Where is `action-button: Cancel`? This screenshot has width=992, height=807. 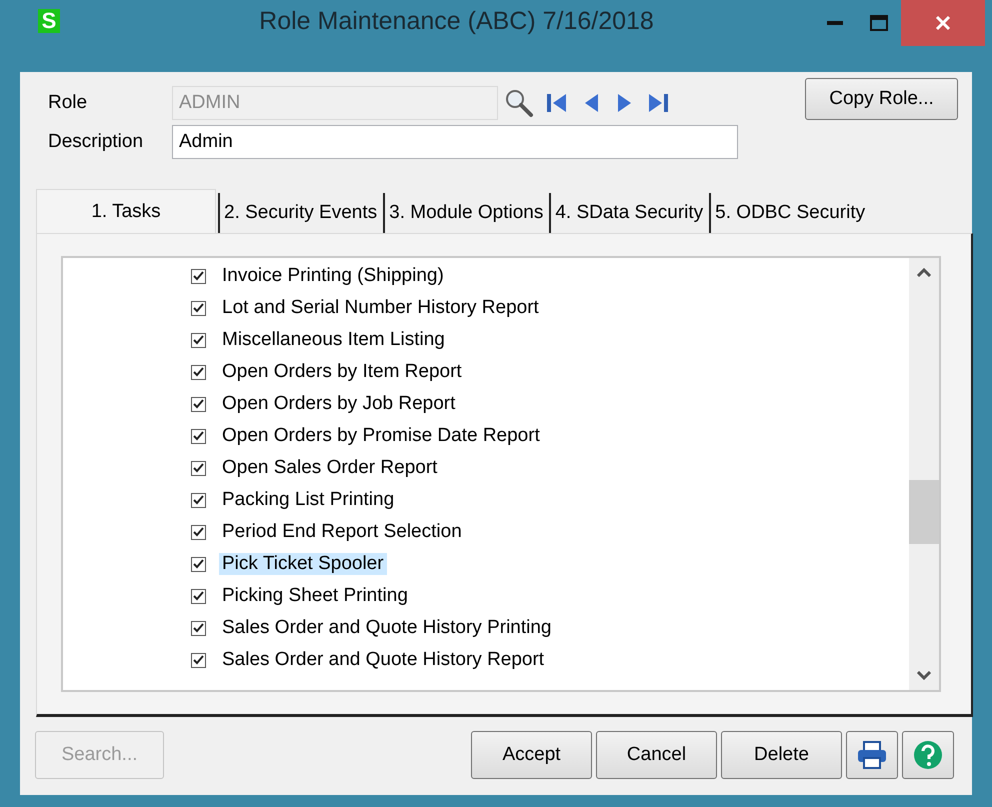 action-button: Cancel is located at coordinates (656, 755).